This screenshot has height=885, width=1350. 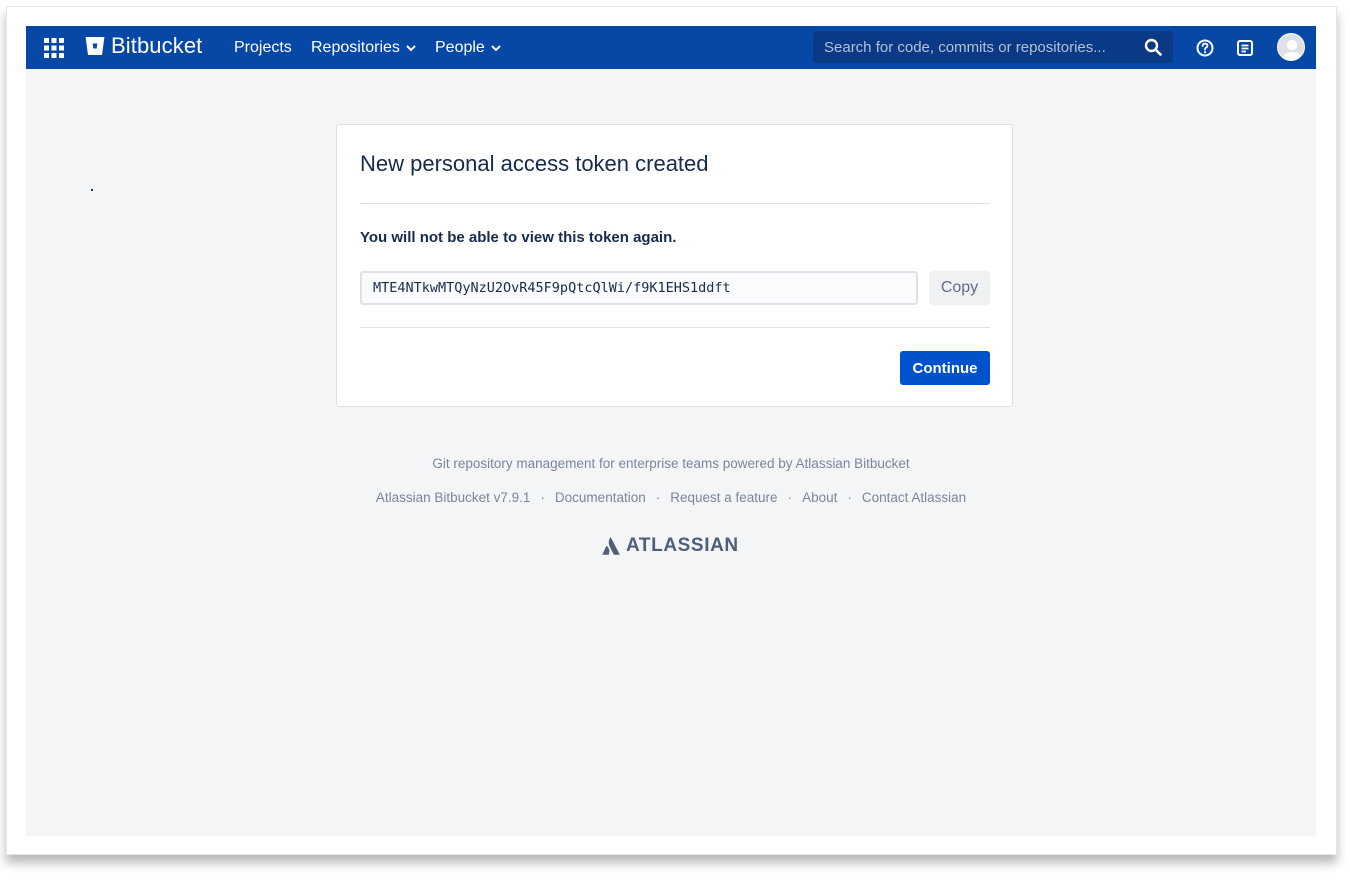 I want to click on apps-grid-icon, so click(x=54, y=48).